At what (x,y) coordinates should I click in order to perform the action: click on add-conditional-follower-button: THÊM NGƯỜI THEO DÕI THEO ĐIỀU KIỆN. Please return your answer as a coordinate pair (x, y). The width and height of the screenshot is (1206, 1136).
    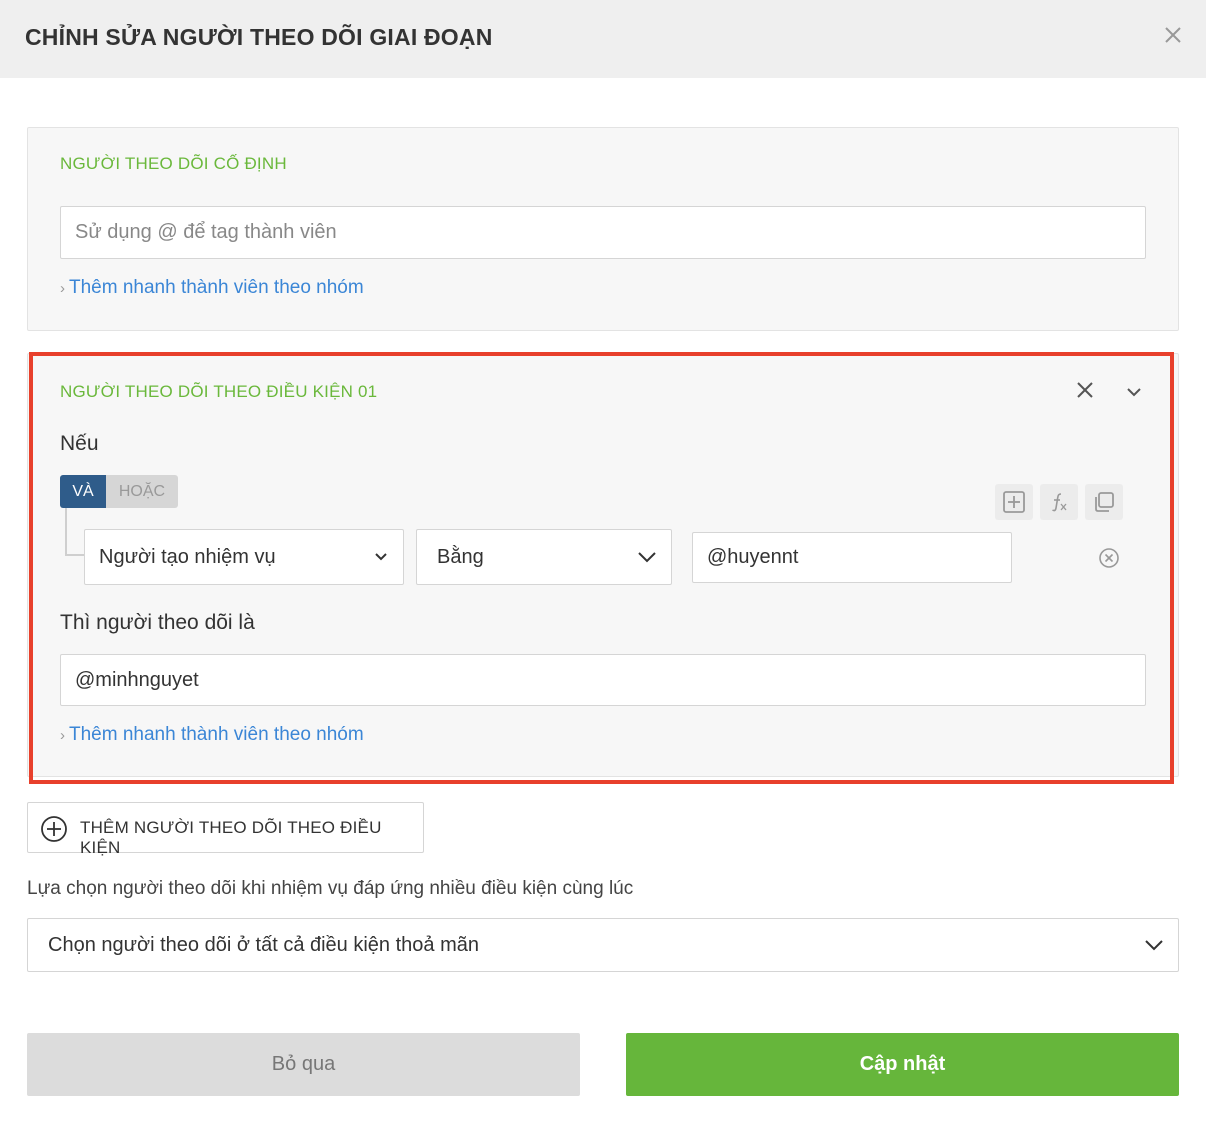
    Looking at the image, I should click on (225, 829).